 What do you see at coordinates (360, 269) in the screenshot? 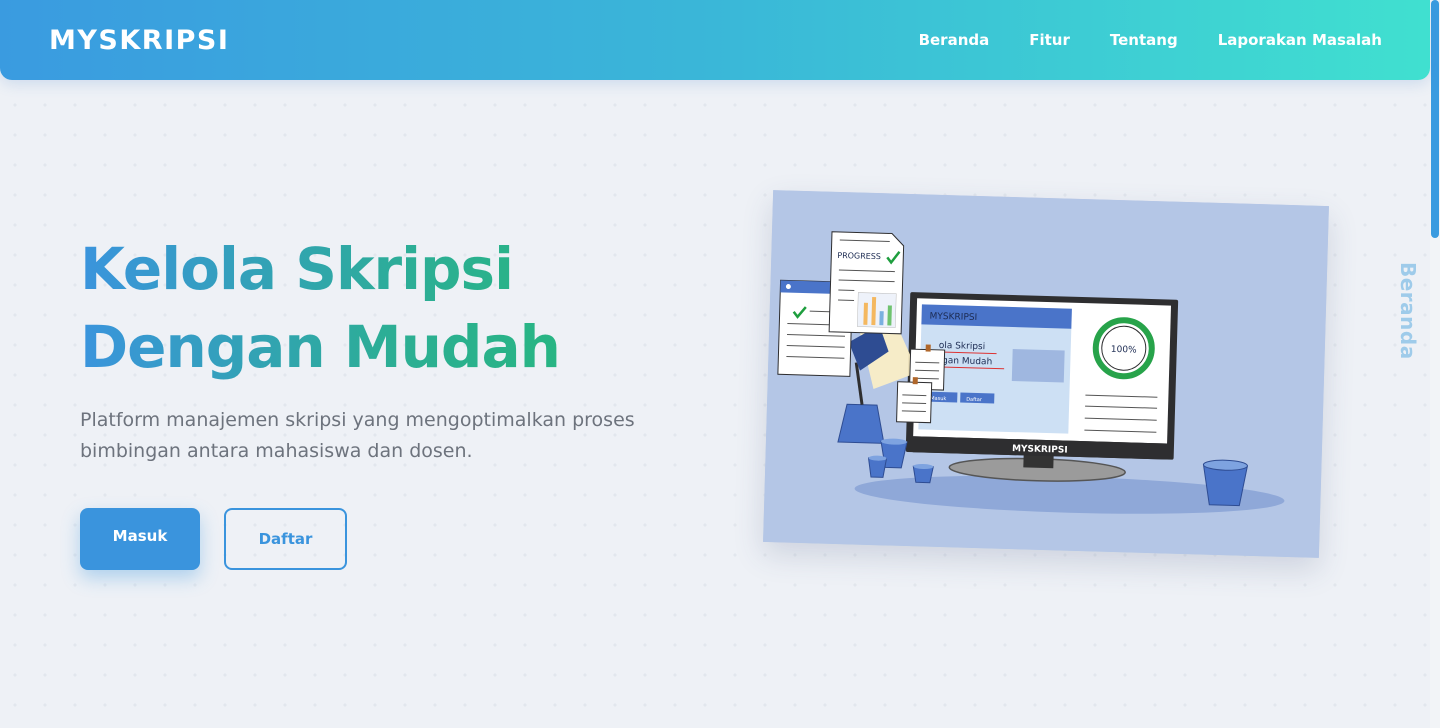
I see `hero-title-line1: Kelola Skripsi` at bounding box center [360, 269].